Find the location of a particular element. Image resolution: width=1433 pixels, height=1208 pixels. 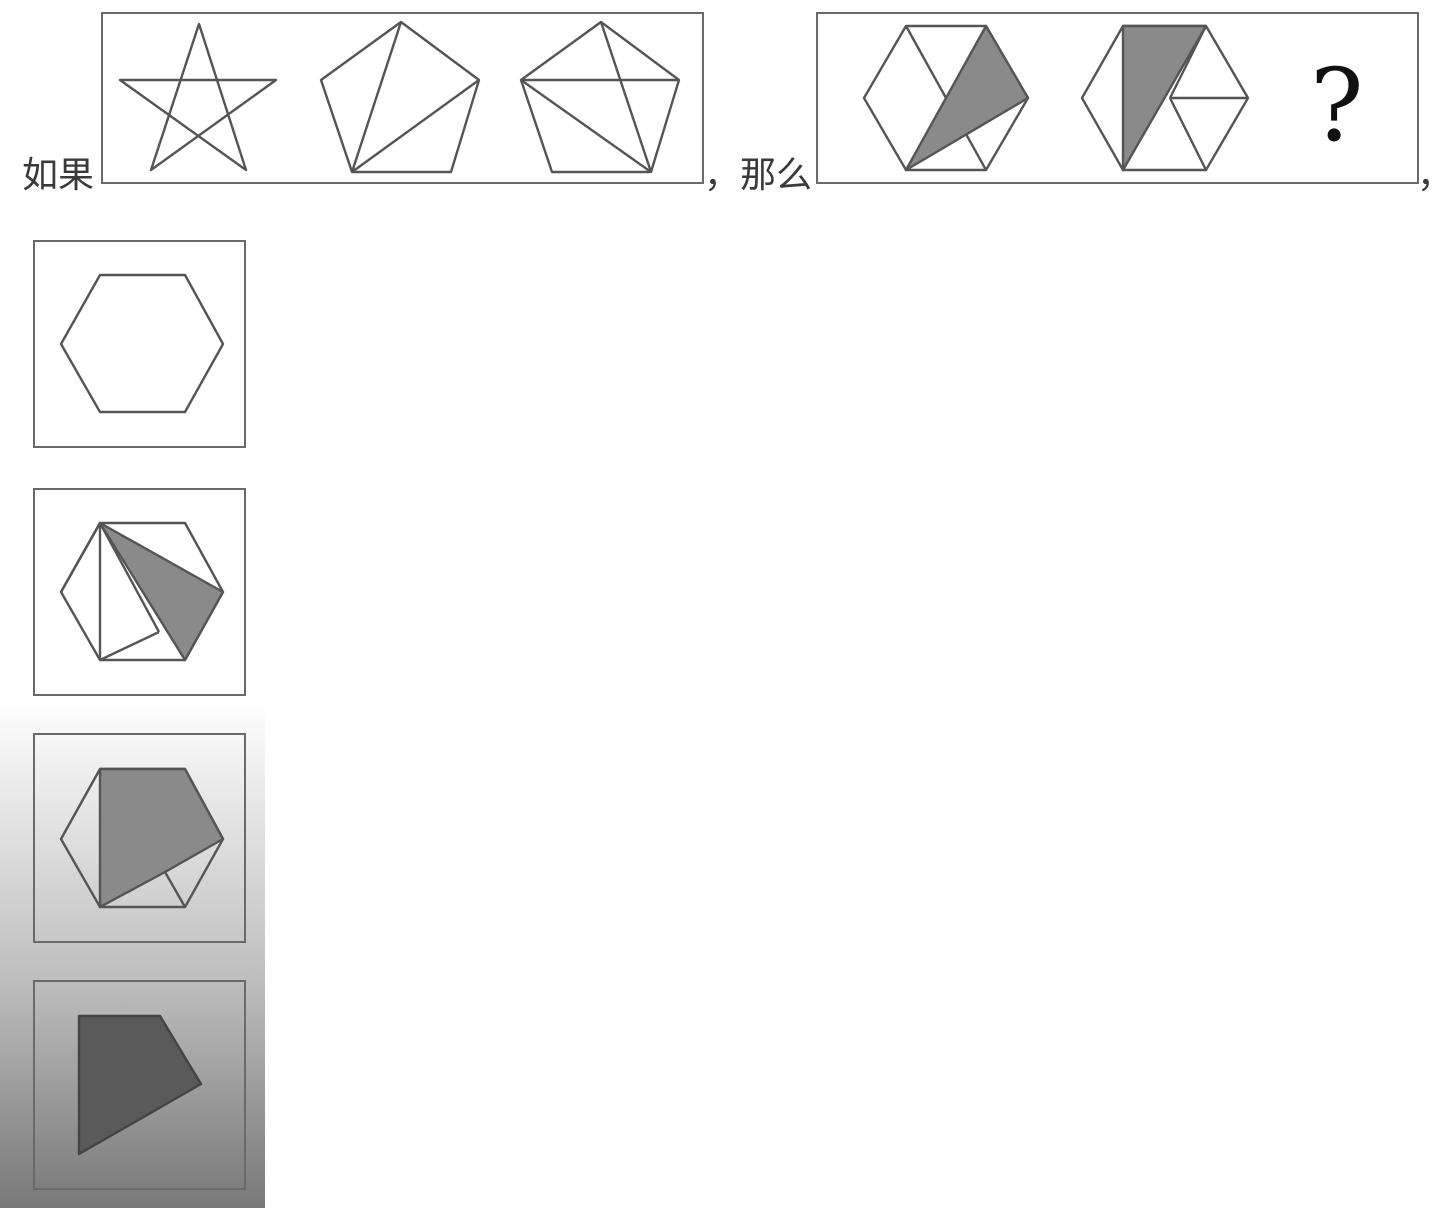

option-b-figure is located at coordinates (142, 591).